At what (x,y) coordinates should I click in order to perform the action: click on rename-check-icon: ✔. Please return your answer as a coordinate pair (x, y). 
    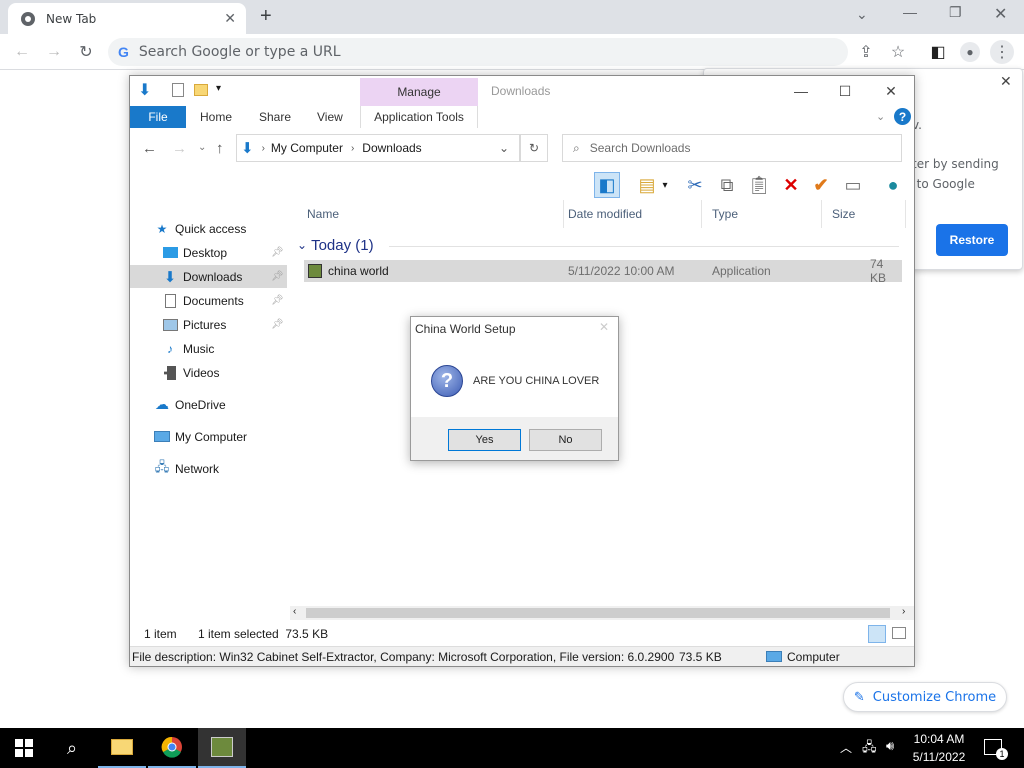
    Looking at the image, I should click on (821, 185).